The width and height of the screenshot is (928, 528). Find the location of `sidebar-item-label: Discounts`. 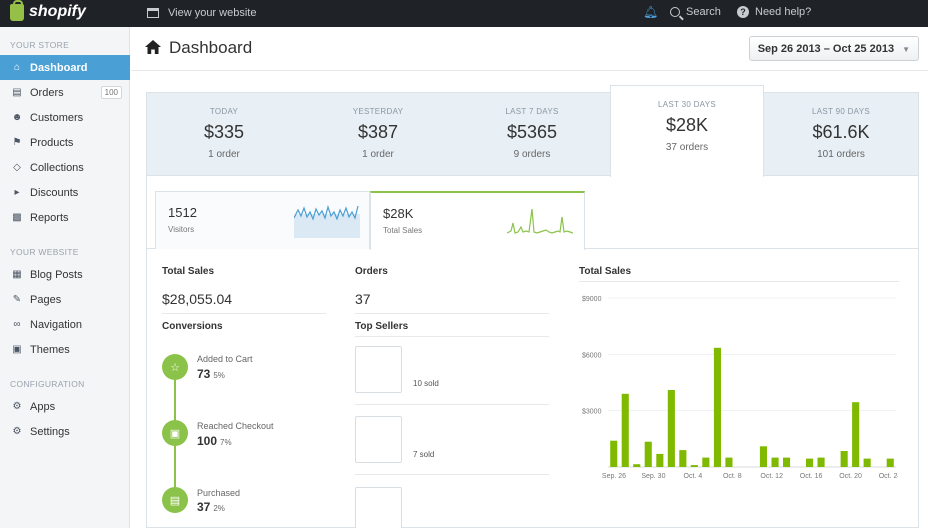

sidebar-item-label: Discounts is located at coordinates (54, 192).